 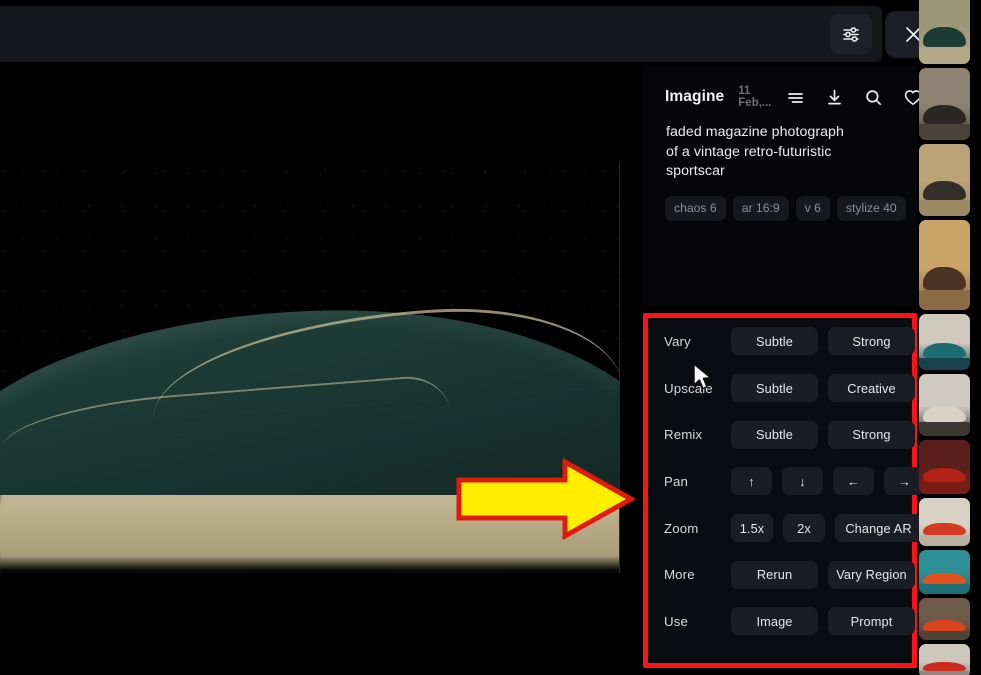 What do you see at coordinates (695, 96) in the screenshot?
I see `app-title: Imagine` at bounding box center [695, 96].